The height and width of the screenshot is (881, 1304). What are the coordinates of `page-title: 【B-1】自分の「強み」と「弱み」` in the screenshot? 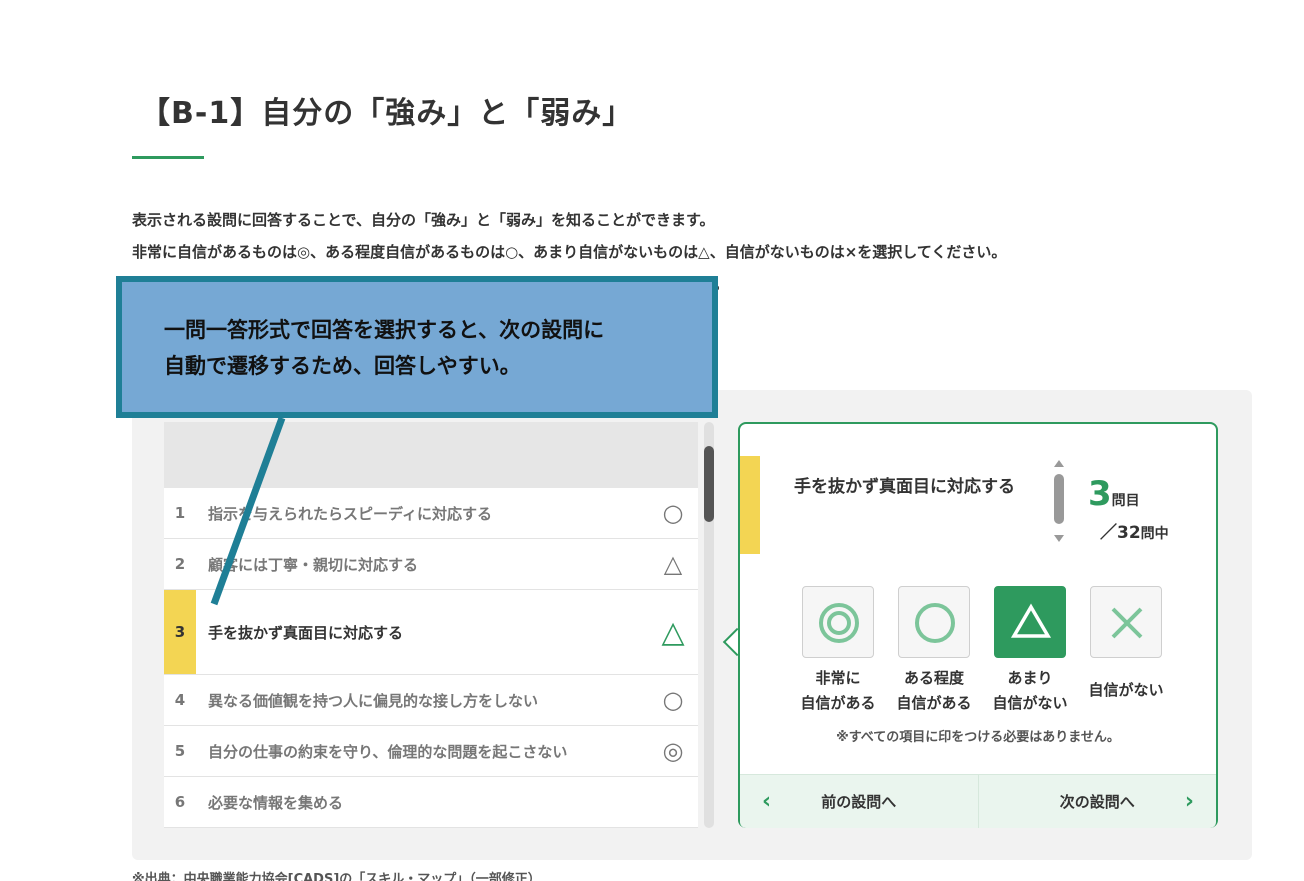 It's located at (387, 113).